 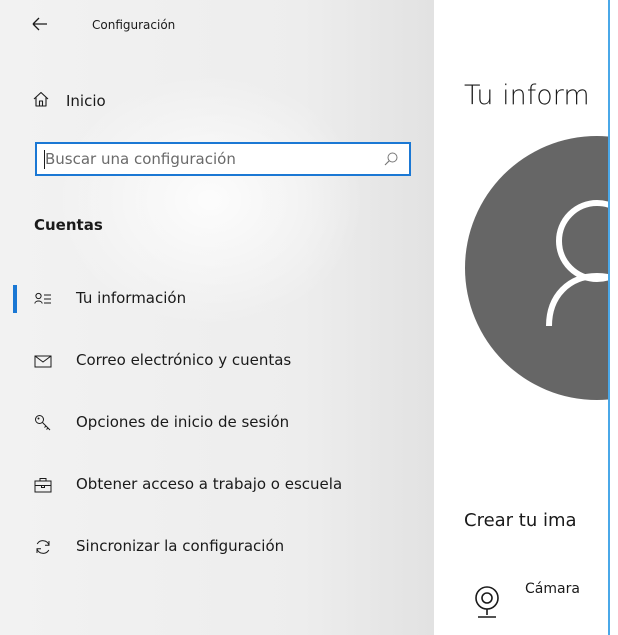 What do you see at coordinates (180, 546) in the screenshot?
I see `sidebar-item-label: Sincronizar la configuración` at bounding box center [180, 546].